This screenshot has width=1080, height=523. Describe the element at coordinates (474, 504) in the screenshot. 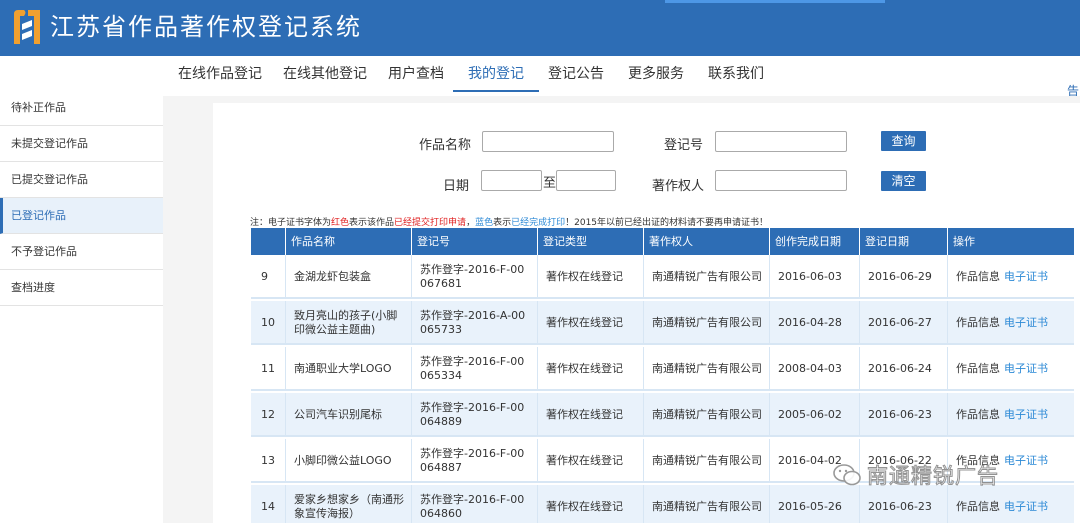

I see `row-reg-no: 苏作登字-2016-F-00064860` at that location.